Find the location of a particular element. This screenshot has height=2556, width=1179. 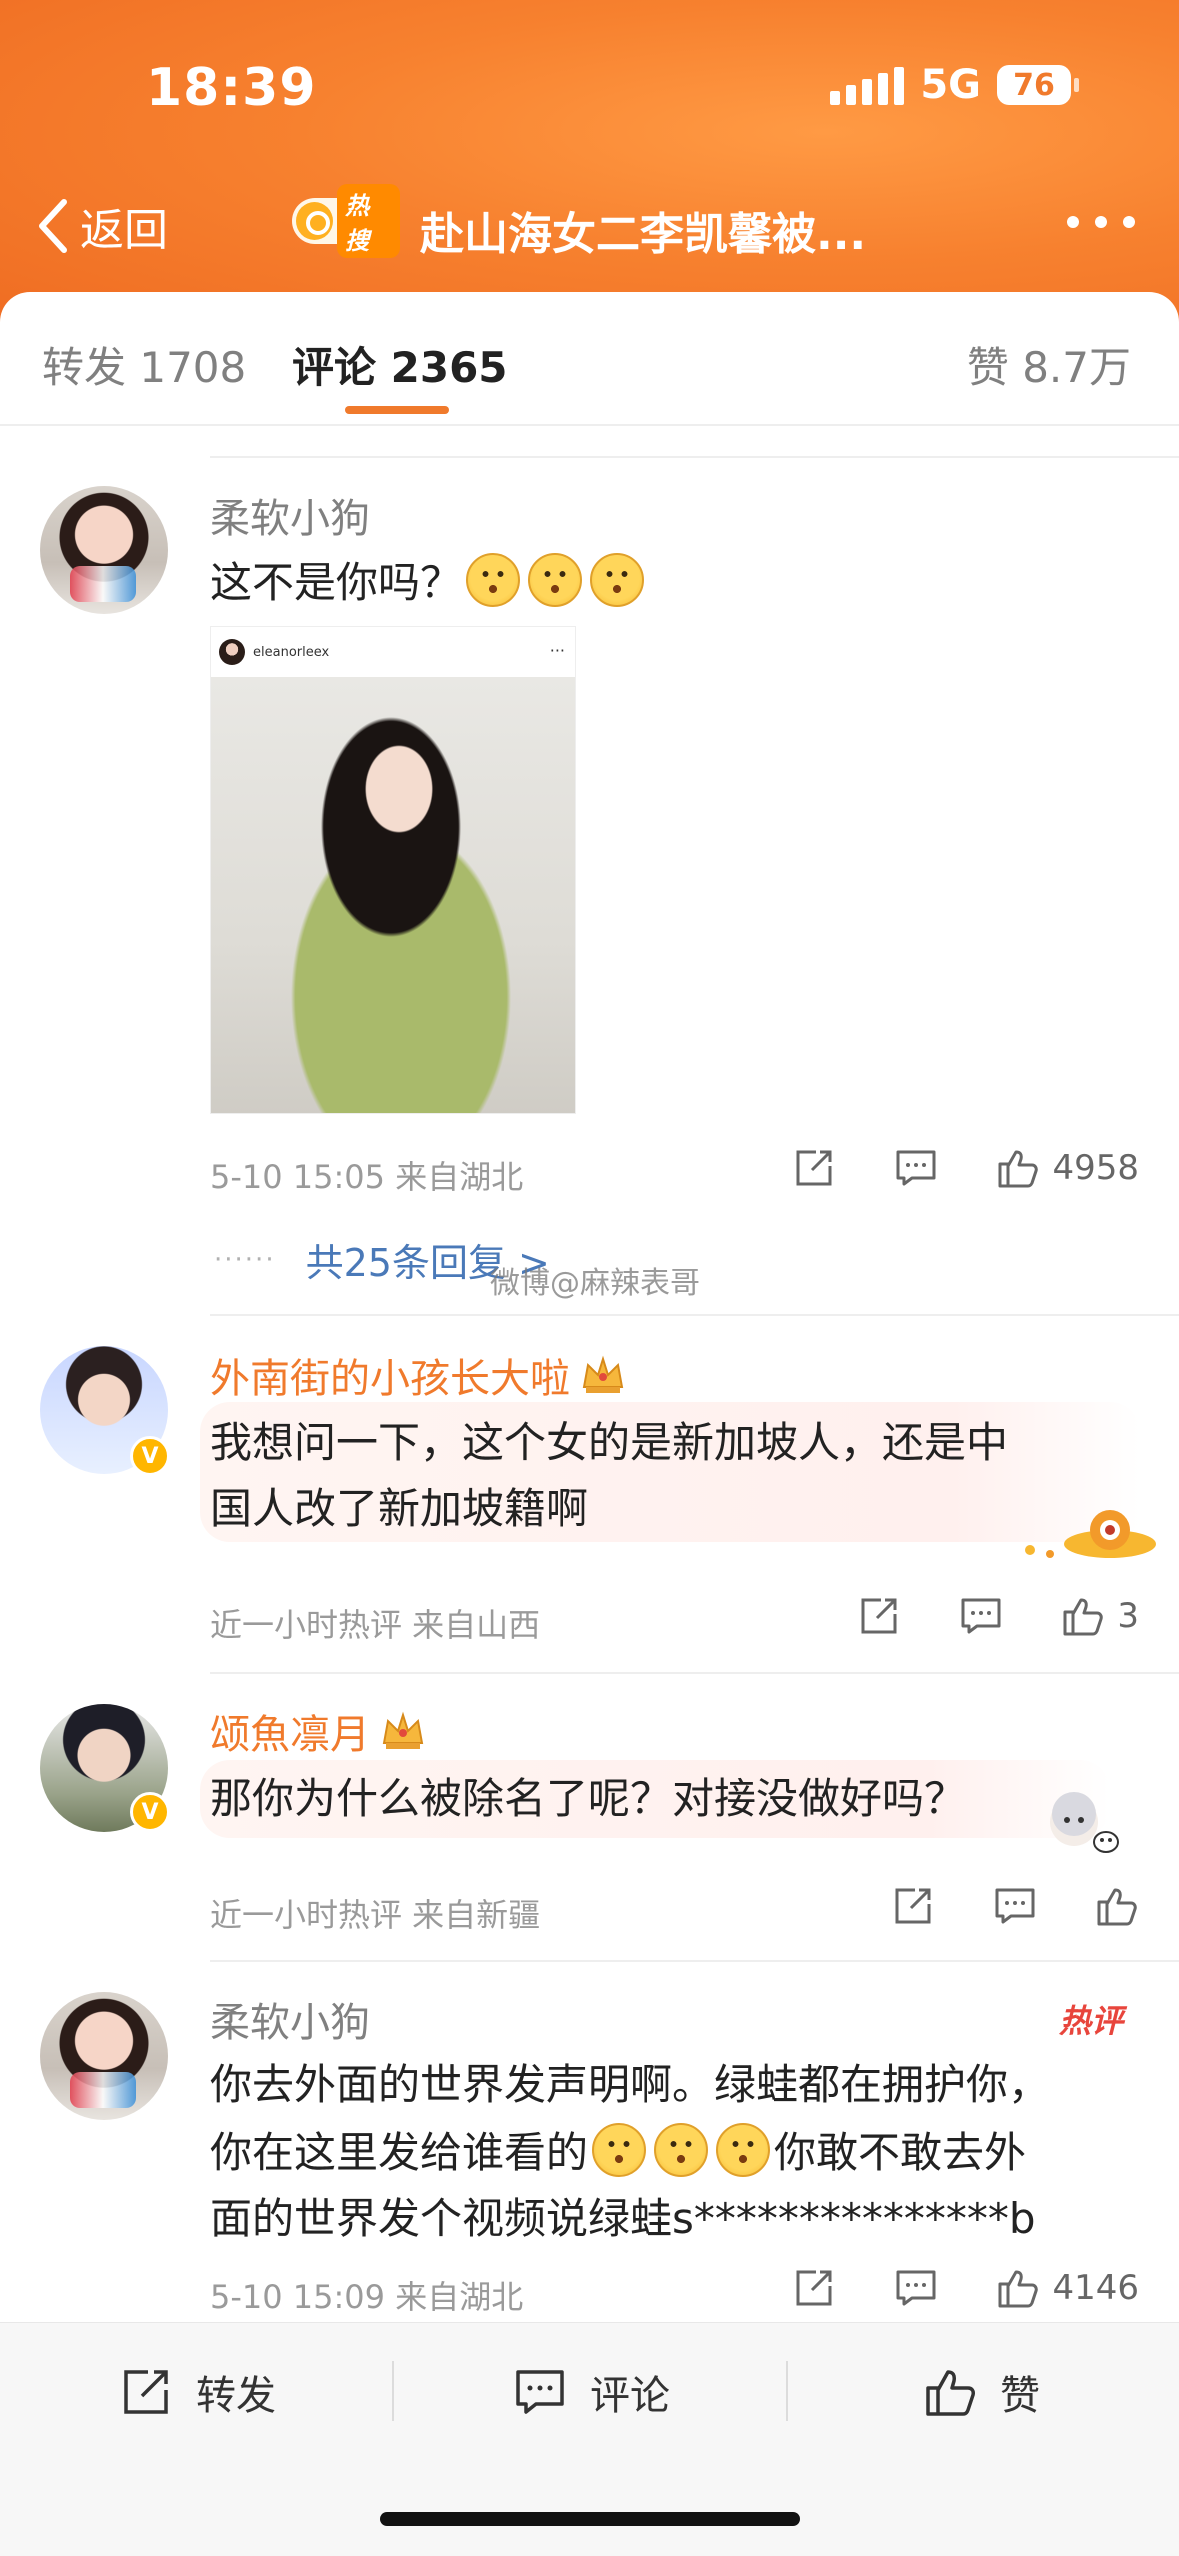

back-button: 返回 is located at coordinates (101, 226).